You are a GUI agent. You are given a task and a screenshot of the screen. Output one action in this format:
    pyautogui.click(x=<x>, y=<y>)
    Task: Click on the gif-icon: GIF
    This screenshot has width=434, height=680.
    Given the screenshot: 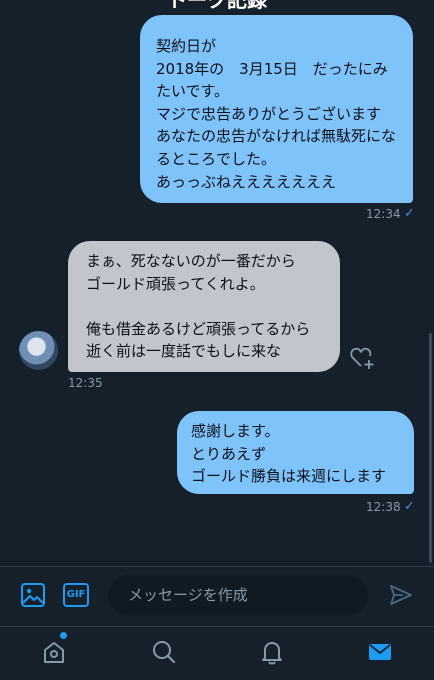 What is the action you would take?
    pyautogui.click(x=76, y=595)
    